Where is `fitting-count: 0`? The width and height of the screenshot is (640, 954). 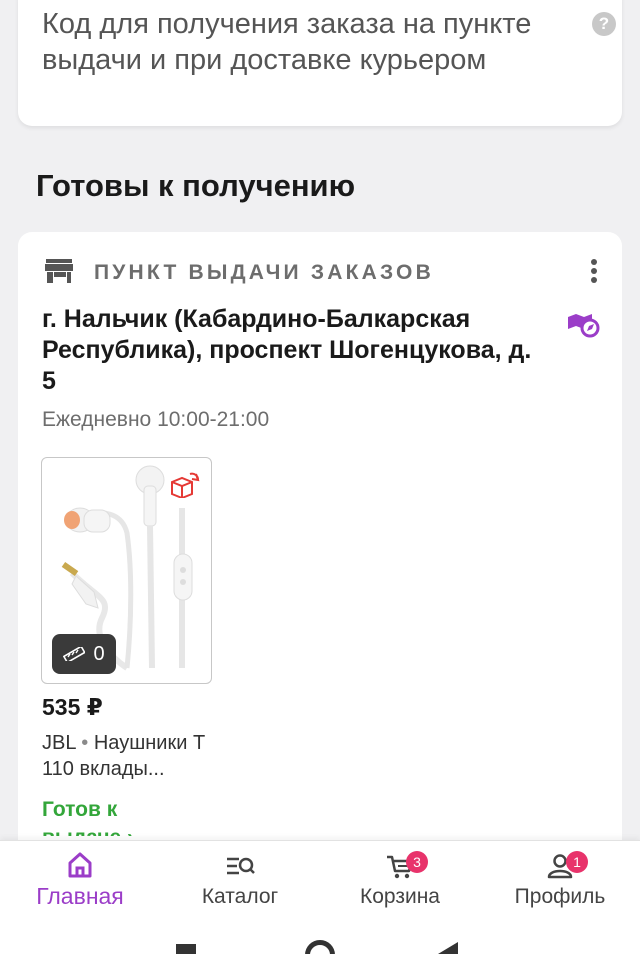
fitting-count: 0 is located at coordinates (99, 653).